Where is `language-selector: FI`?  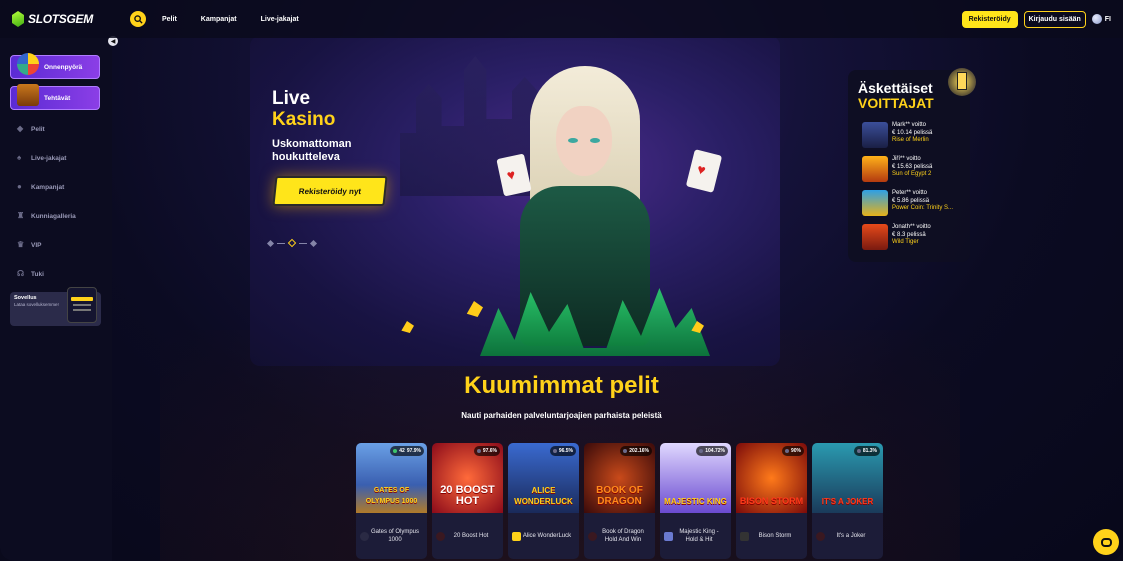
language-selector: FI is located at coordinates (1101, 19).